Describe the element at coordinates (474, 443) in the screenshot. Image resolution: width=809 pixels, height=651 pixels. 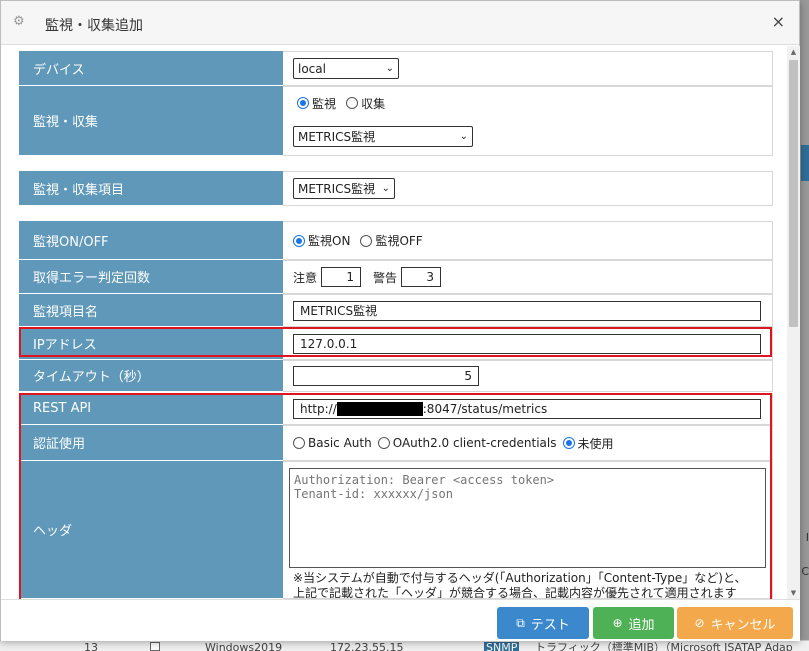
I see `oauth-label: OAuth2.0 client-credentials` at that location.